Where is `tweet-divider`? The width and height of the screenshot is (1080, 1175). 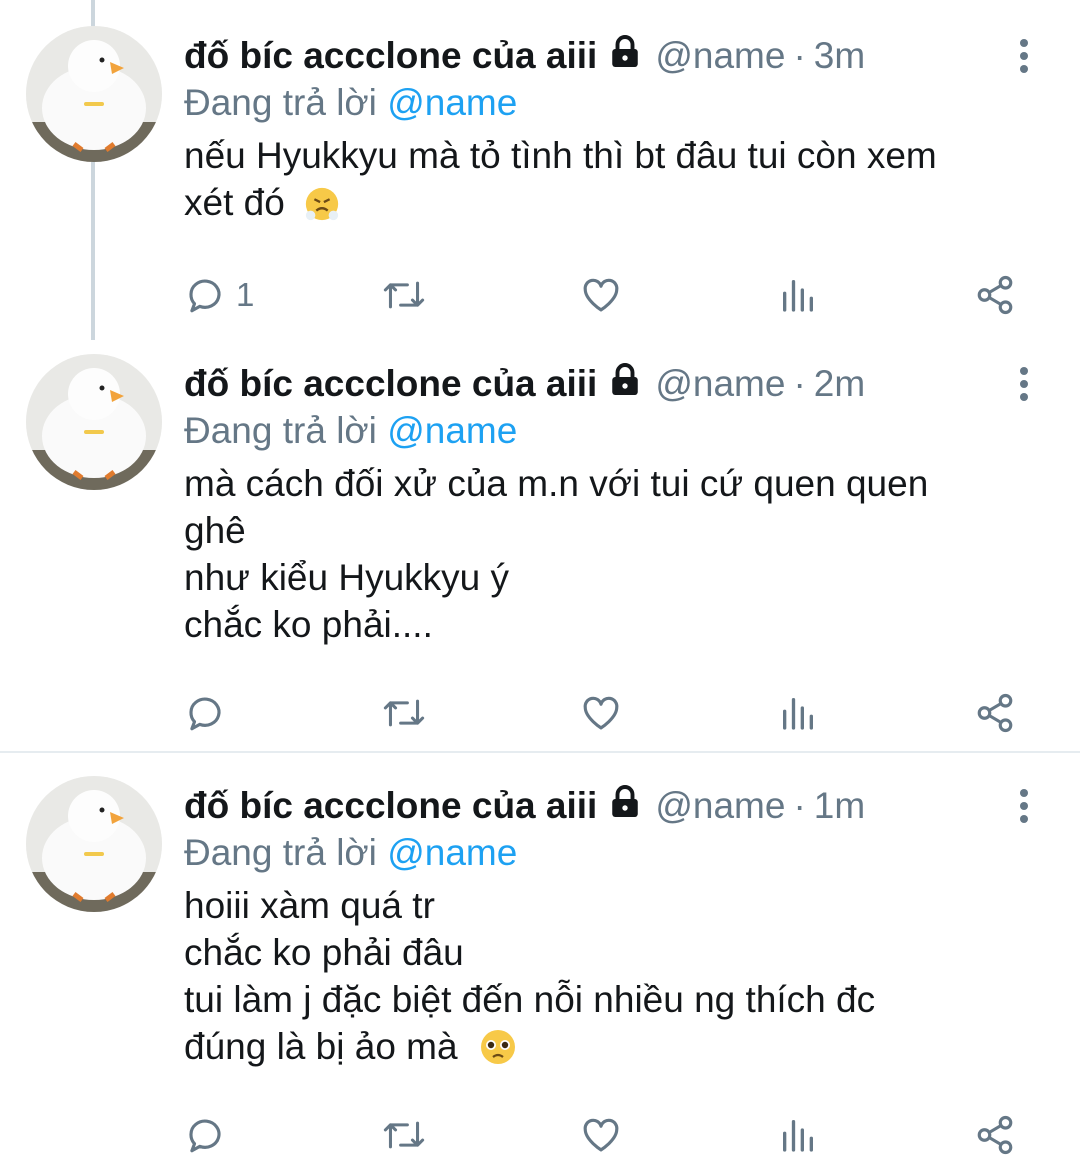
tweet-divider is located at coordinates (540, 752).